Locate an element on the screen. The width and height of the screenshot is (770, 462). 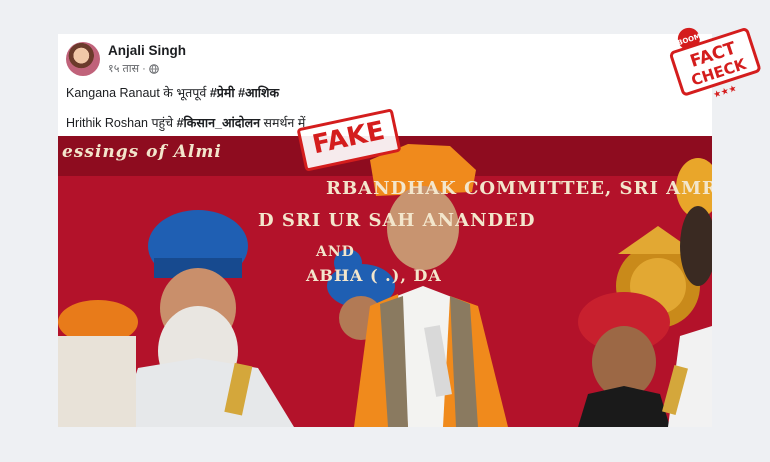
hashtag-aashiq: #आशिक is located at coordinates (258, 93).